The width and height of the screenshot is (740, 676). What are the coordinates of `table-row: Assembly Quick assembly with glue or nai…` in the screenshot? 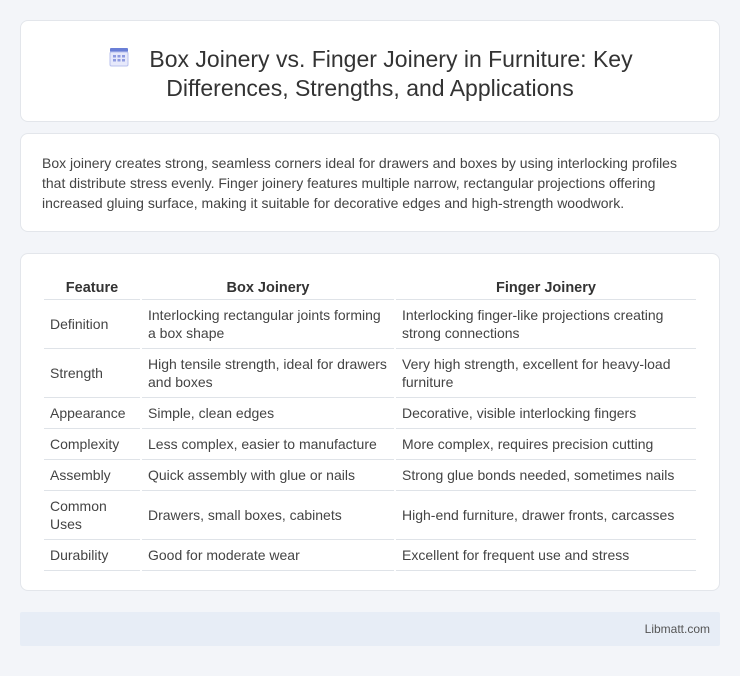 It's located at (370, 475).